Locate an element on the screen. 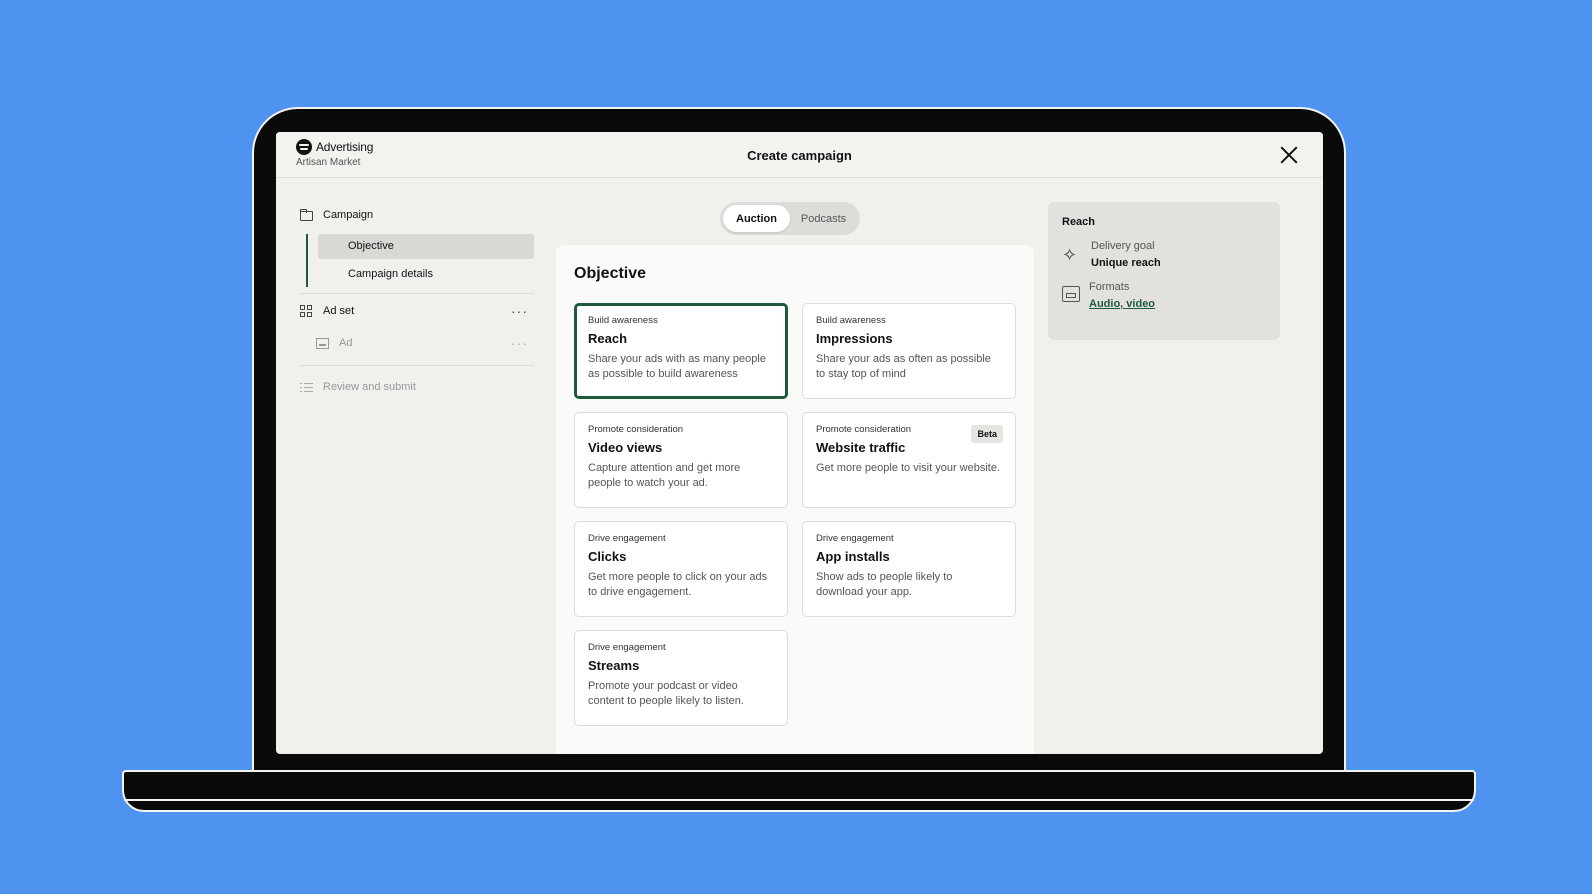 Image resolution: width=1592 pixels, height=894 pixels. ad-set-more-icon: ··· is located at coordinates (519, 311).